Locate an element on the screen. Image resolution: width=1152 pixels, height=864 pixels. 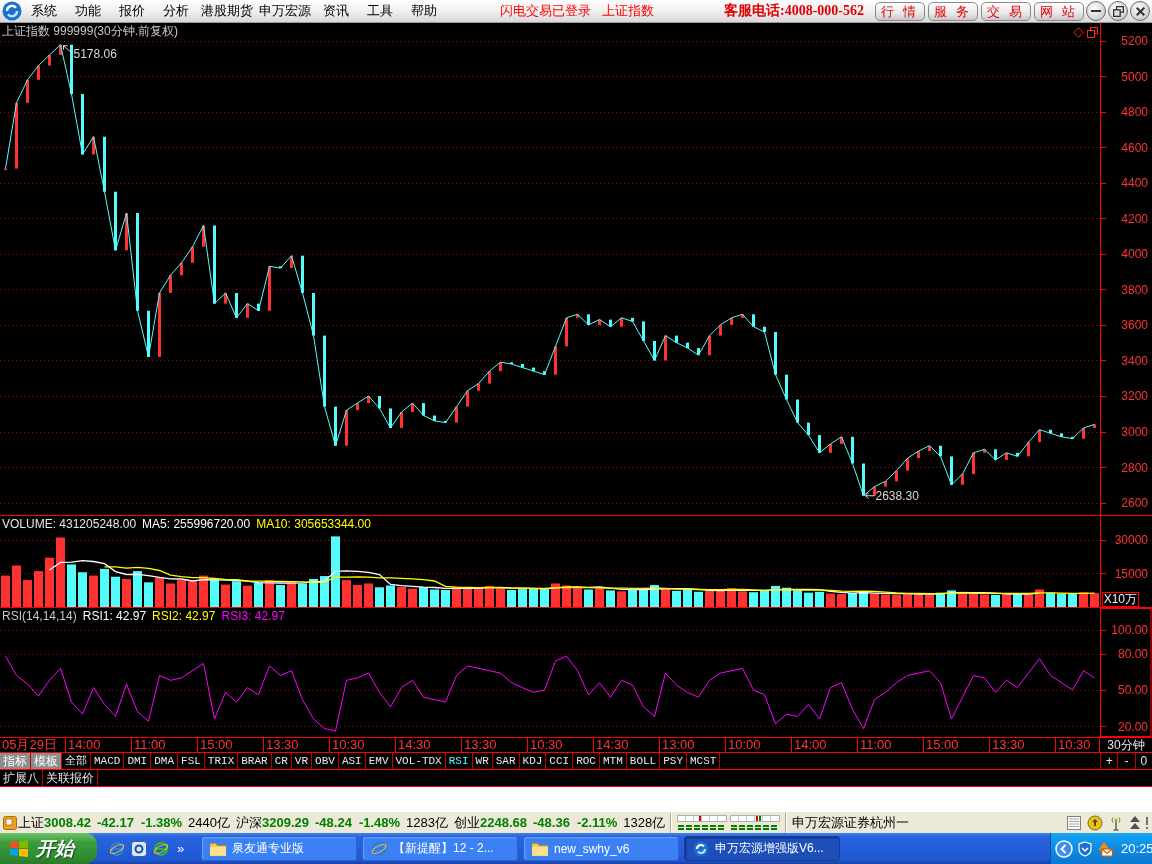
indicator-tab: VR is located at coordinates (302, 761).